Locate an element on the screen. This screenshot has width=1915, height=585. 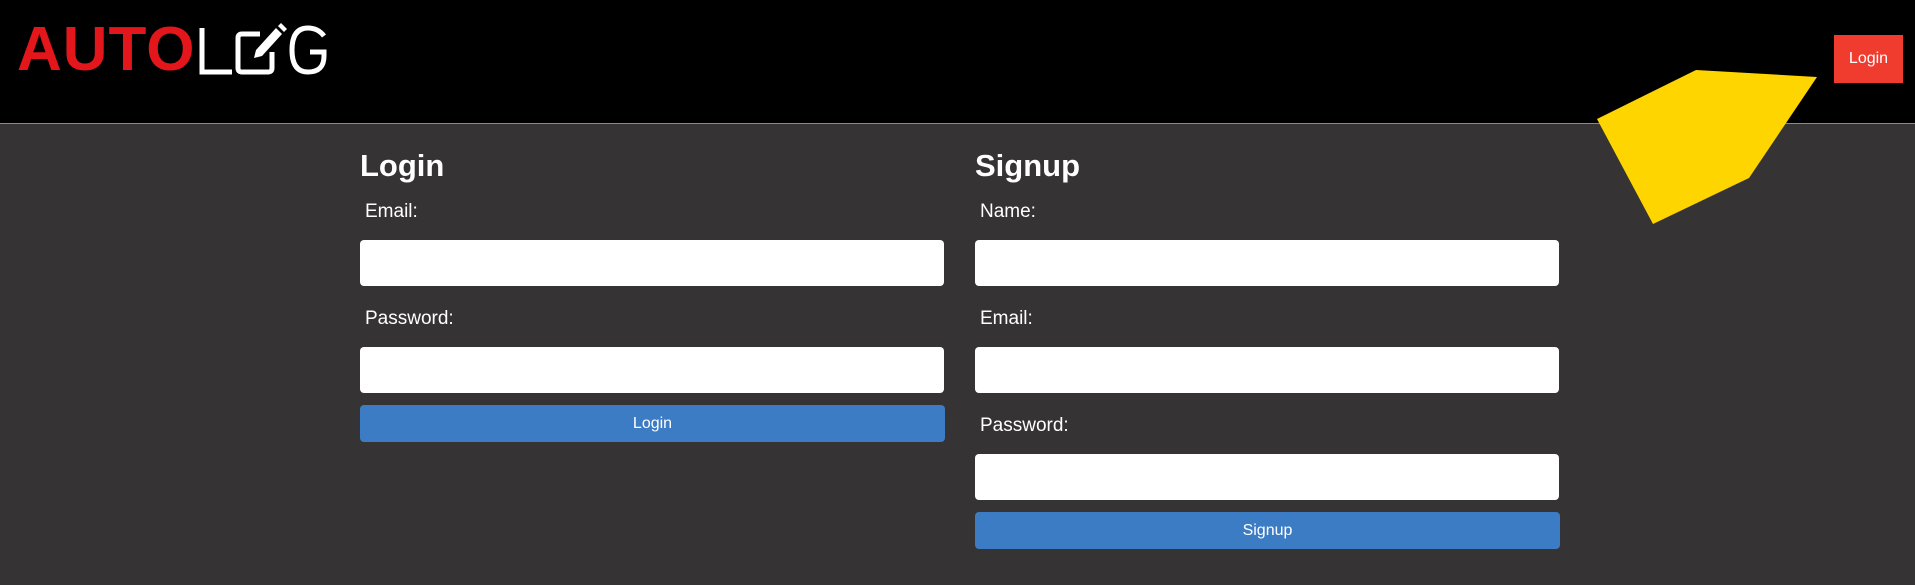
login-email-group: Email: is located at coordinates (652, 244).